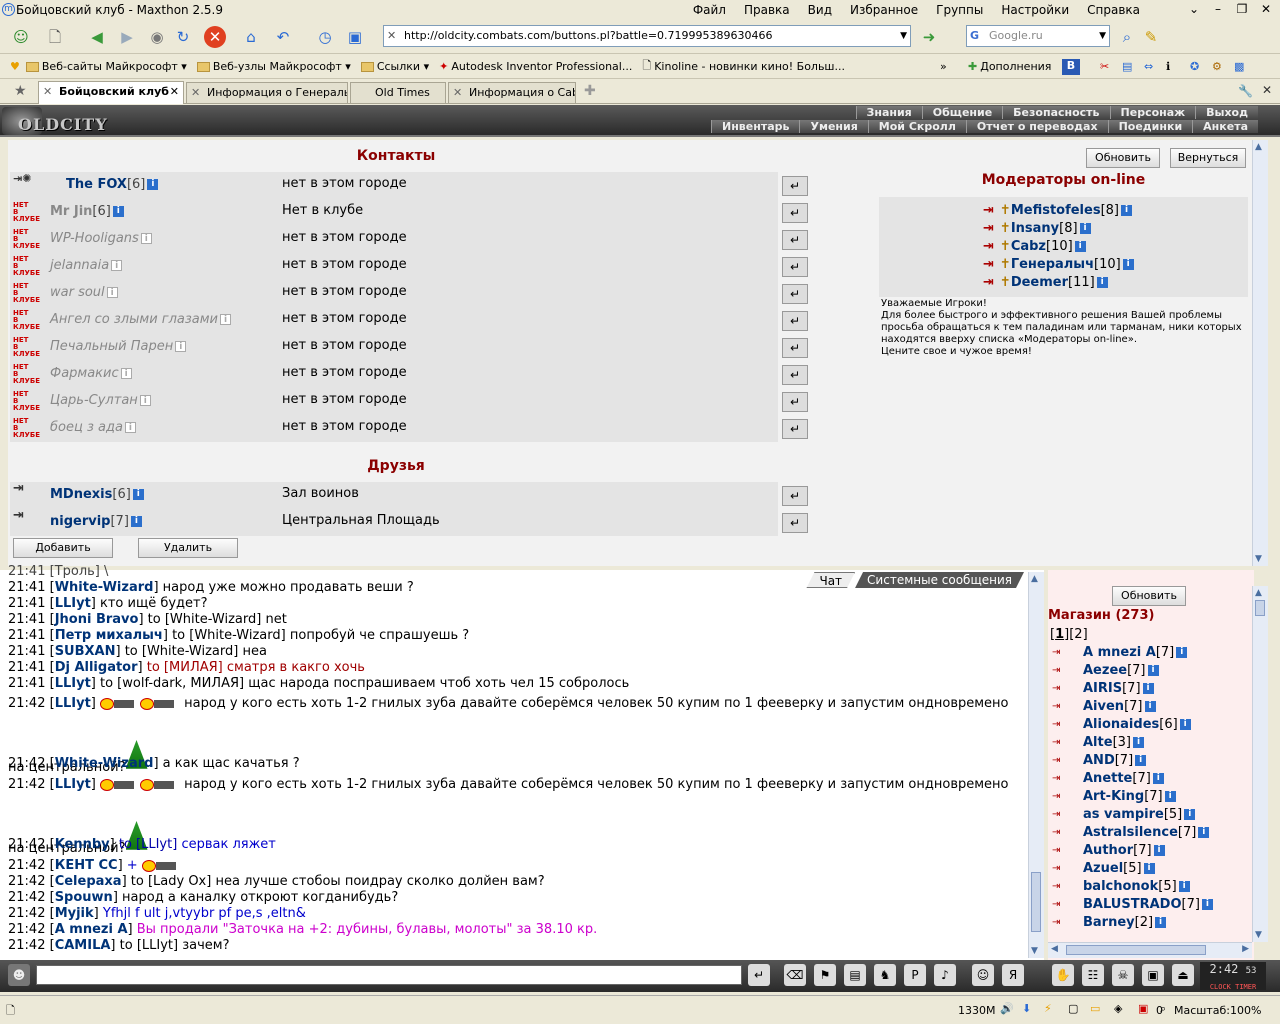 This screenshot has width=1280, height=1024. What do you see at coordinates (962, 112) in the screenshot?
I see `nav-communication: Общение` at bounding box center [962, 112].